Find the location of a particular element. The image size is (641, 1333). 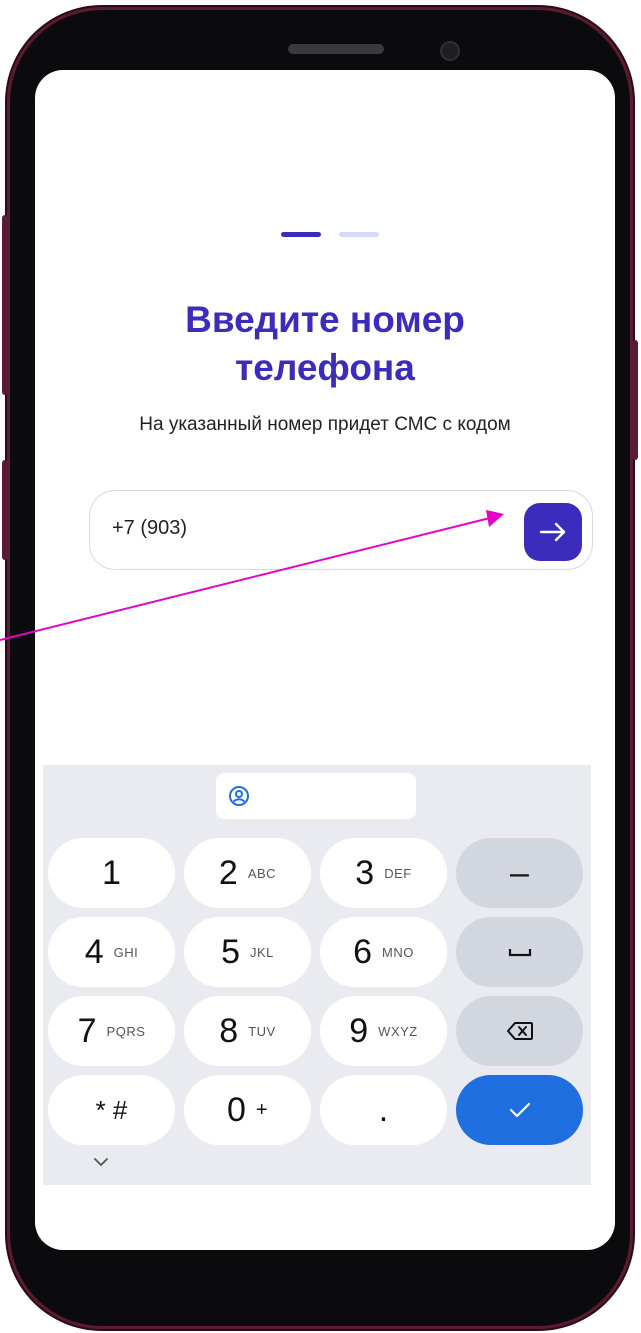

key-sublabel: WXYZ is located at coordinates (398, 1031).